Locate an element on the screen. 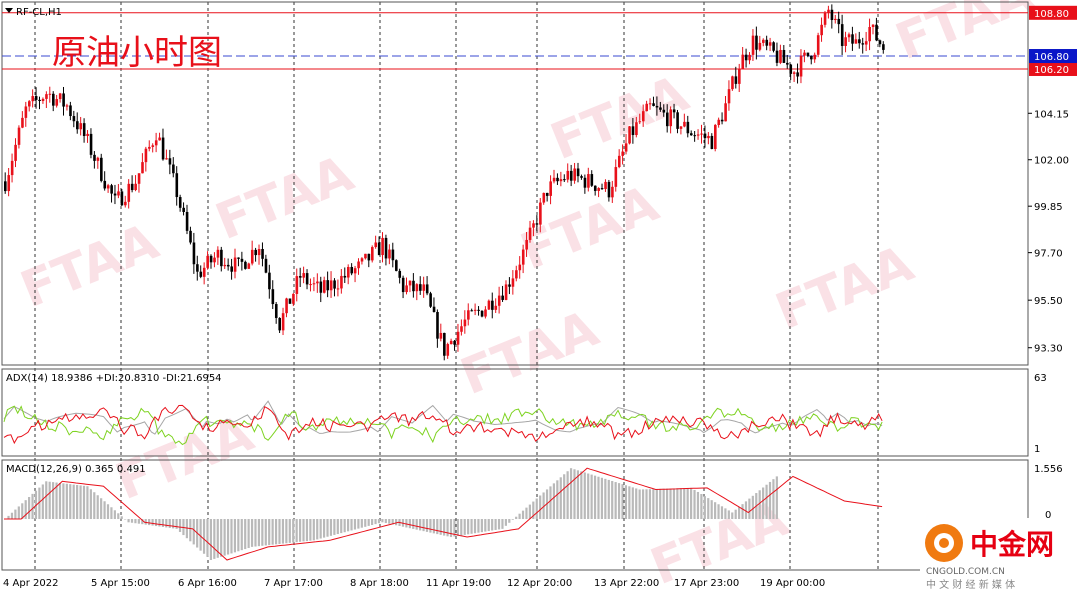  brand-tagline: 中 文 财 经 新 媒 体 is located at coordinates (970, 584).